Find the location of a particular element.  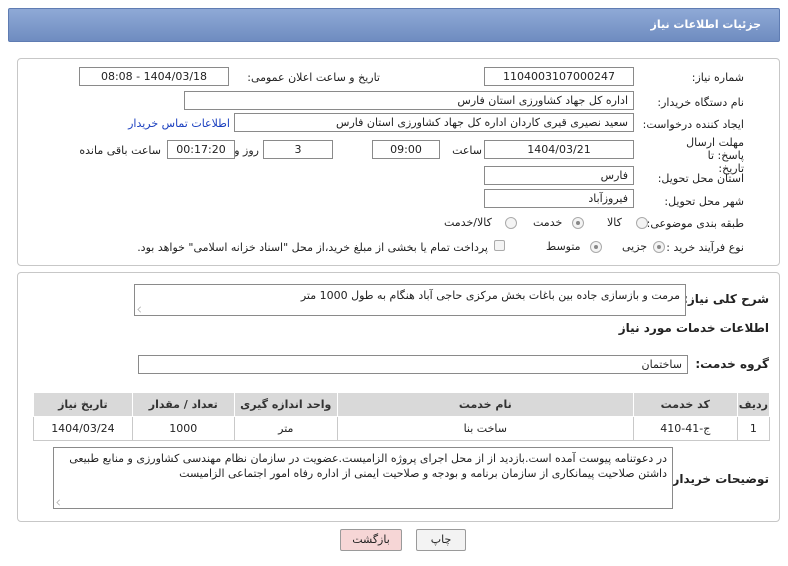

cell-name: ساخت بنا is located at coordinates (485, 428).